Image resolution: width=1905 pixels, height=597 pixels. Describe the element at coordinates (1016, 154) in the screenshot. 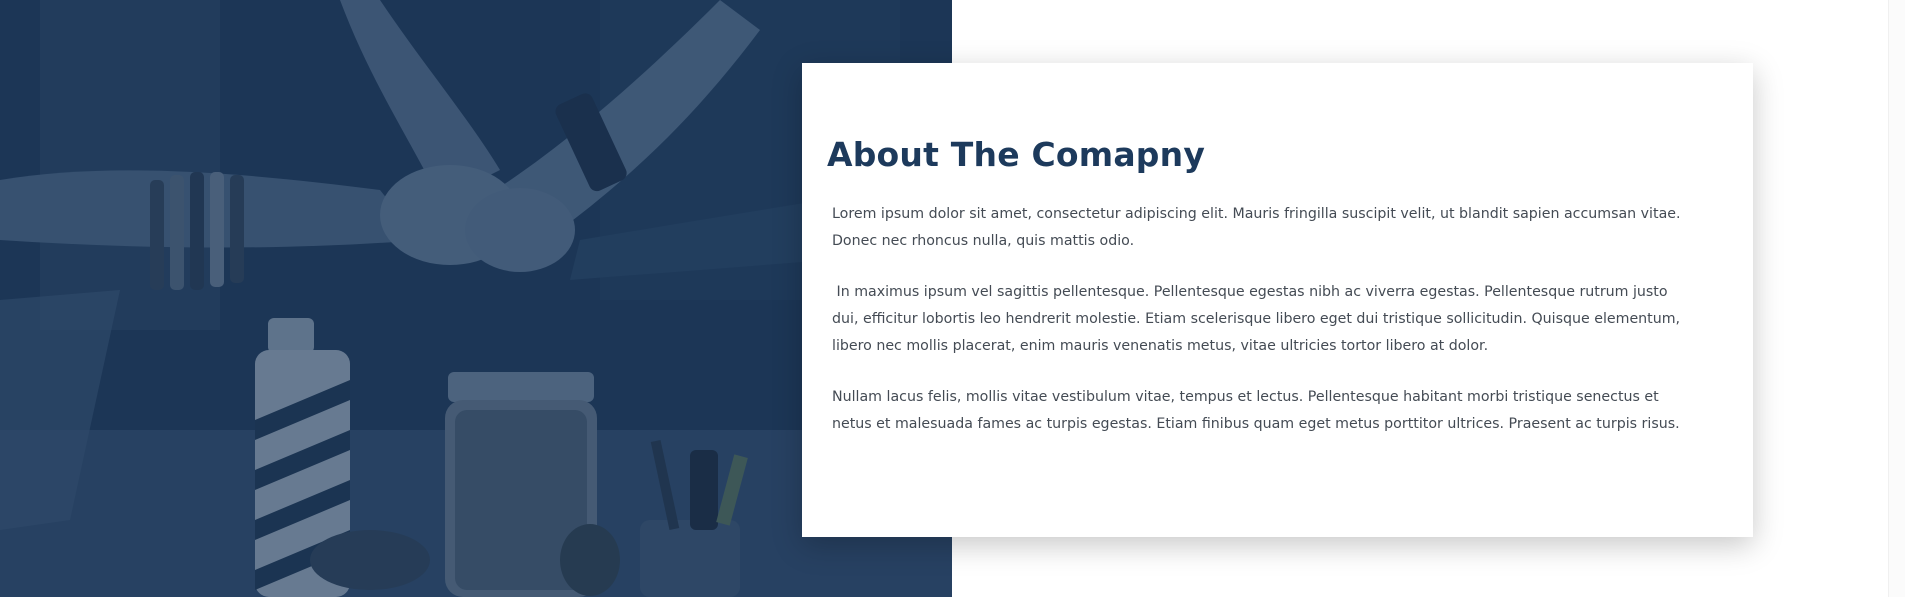

I see `about-title: About The Comapny` at that location.